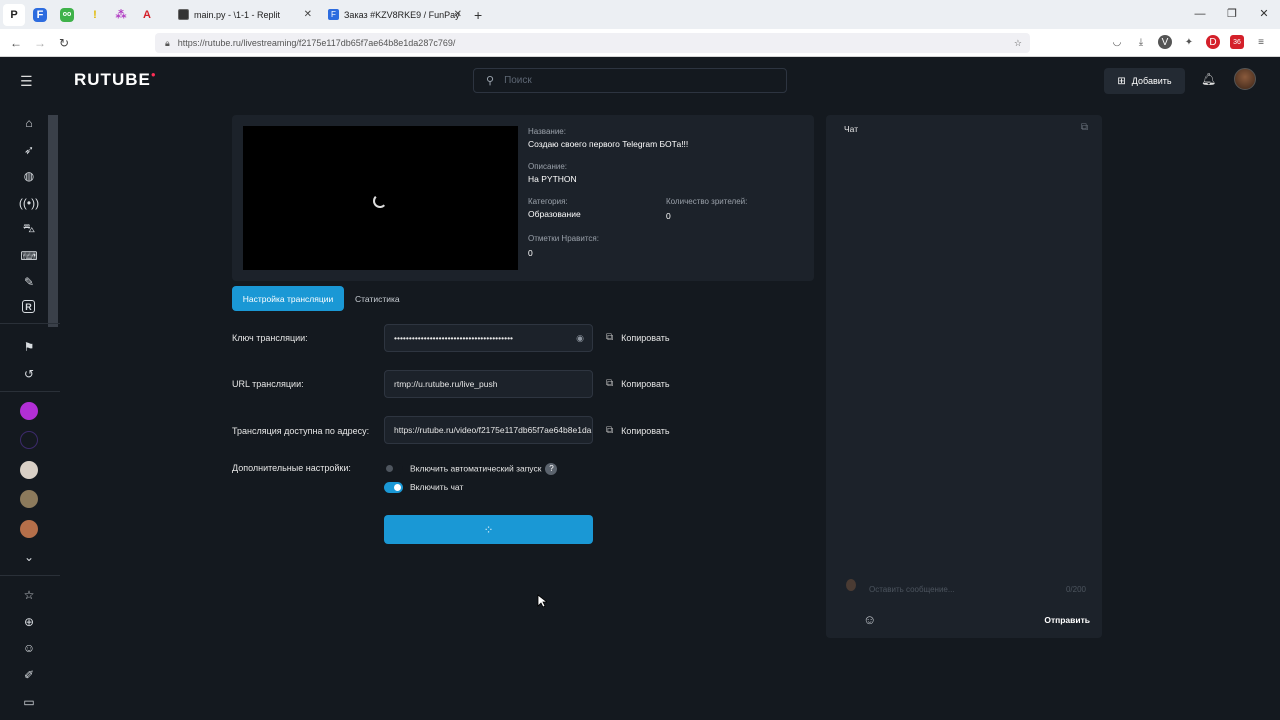  Describe the element at coordinates (377, 298) in the screenshot. I see `tab-statistics: Статистика` at that location.